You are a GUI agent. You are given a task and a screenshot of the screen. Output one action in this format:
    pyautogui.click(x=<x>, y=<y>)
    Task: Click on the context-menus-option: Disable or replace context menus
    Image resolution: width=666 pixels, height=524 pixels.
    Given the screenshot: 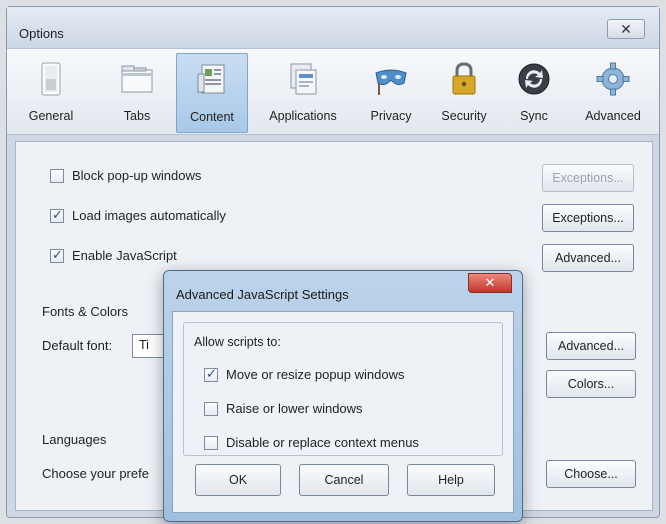 What is the action you would take?
    pyautogui.click(x=311, y=442)
    